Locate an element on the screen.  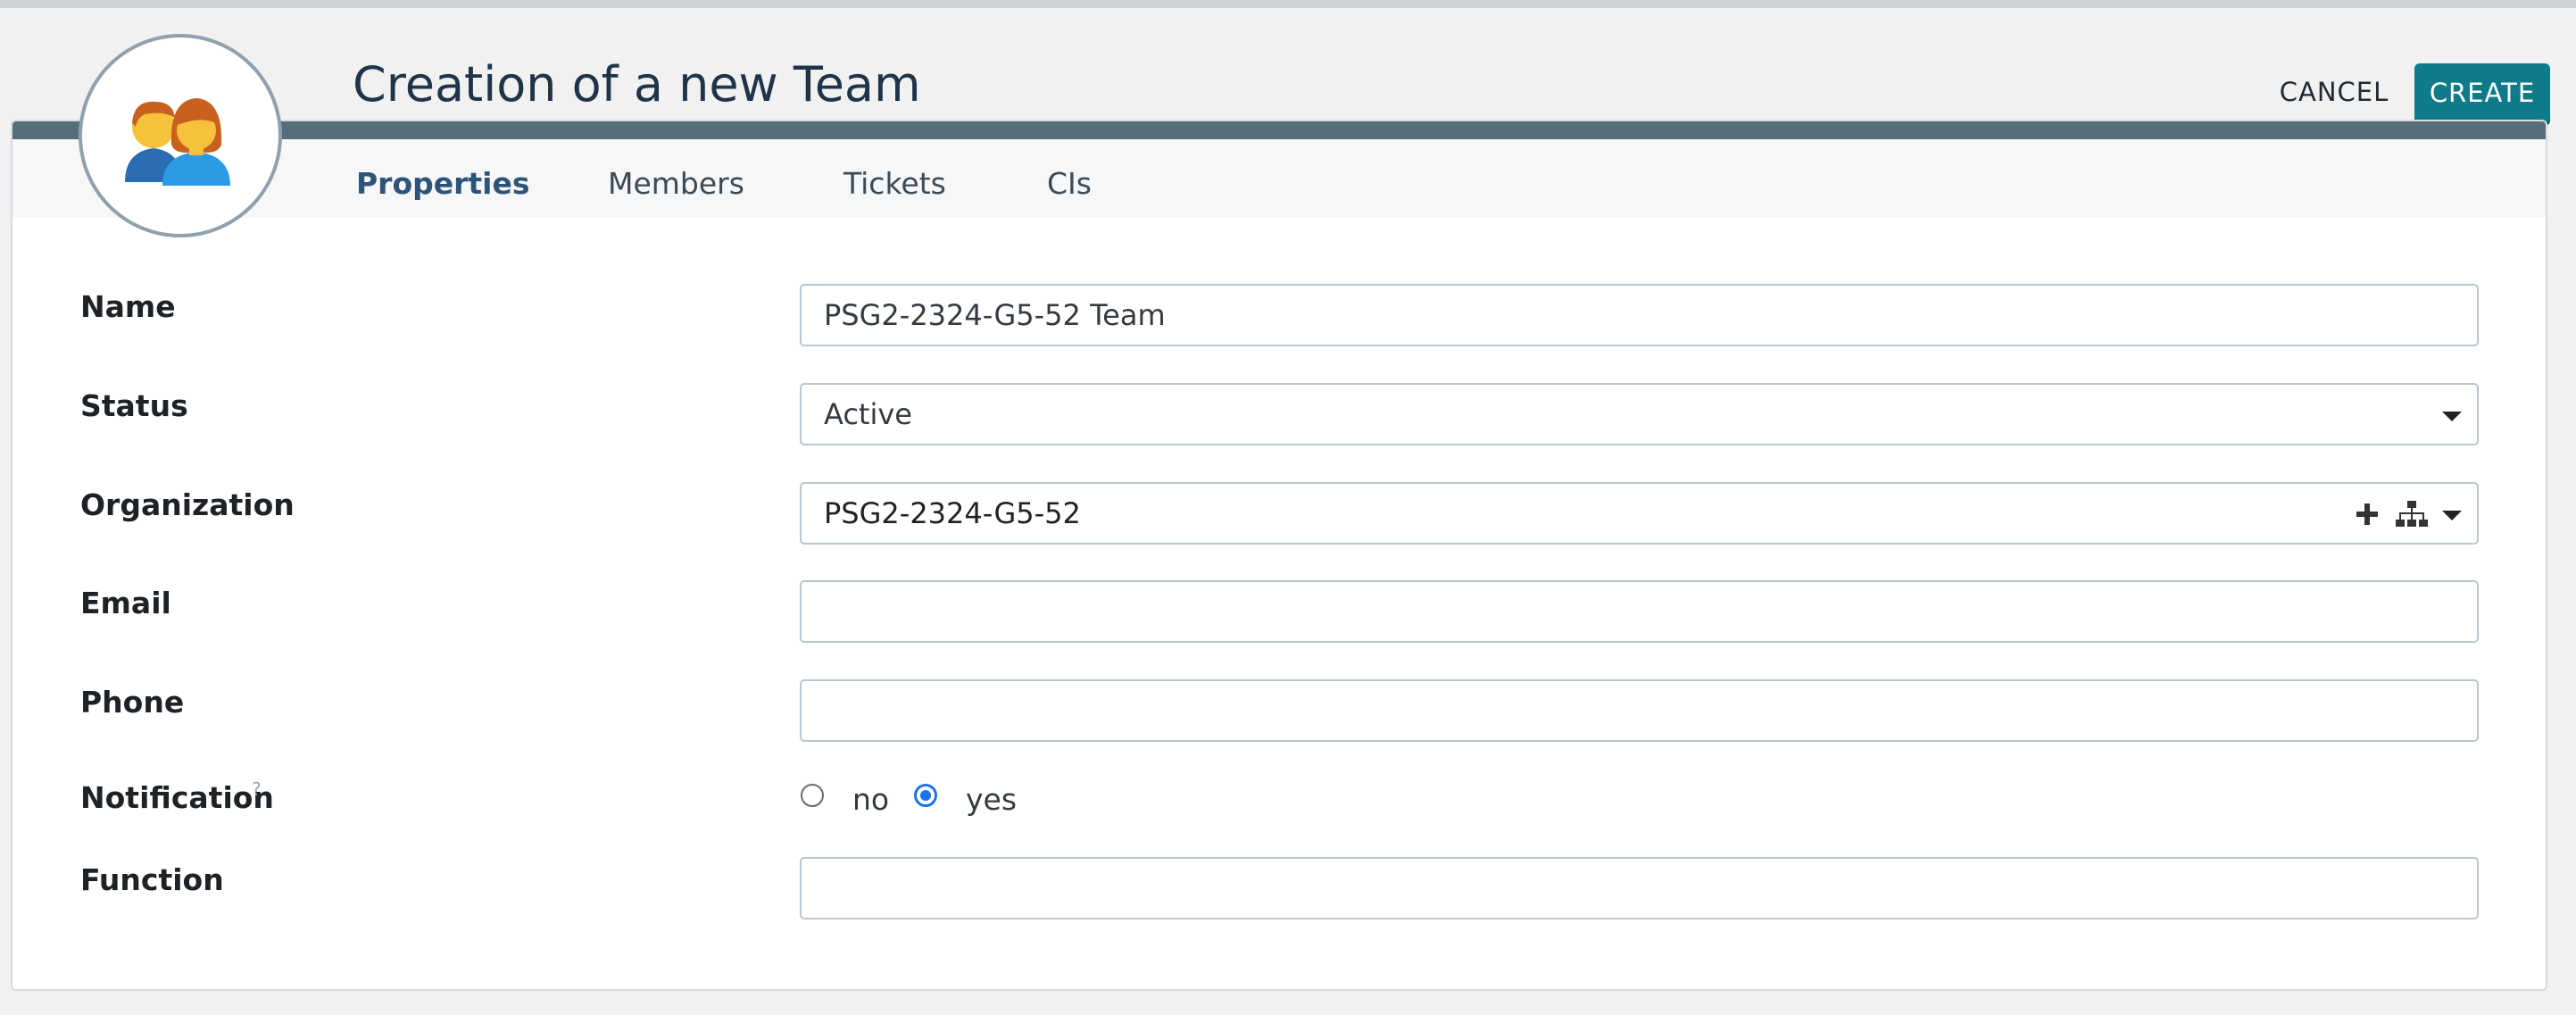
help-icon: ? is located at coordinates (257, 789).